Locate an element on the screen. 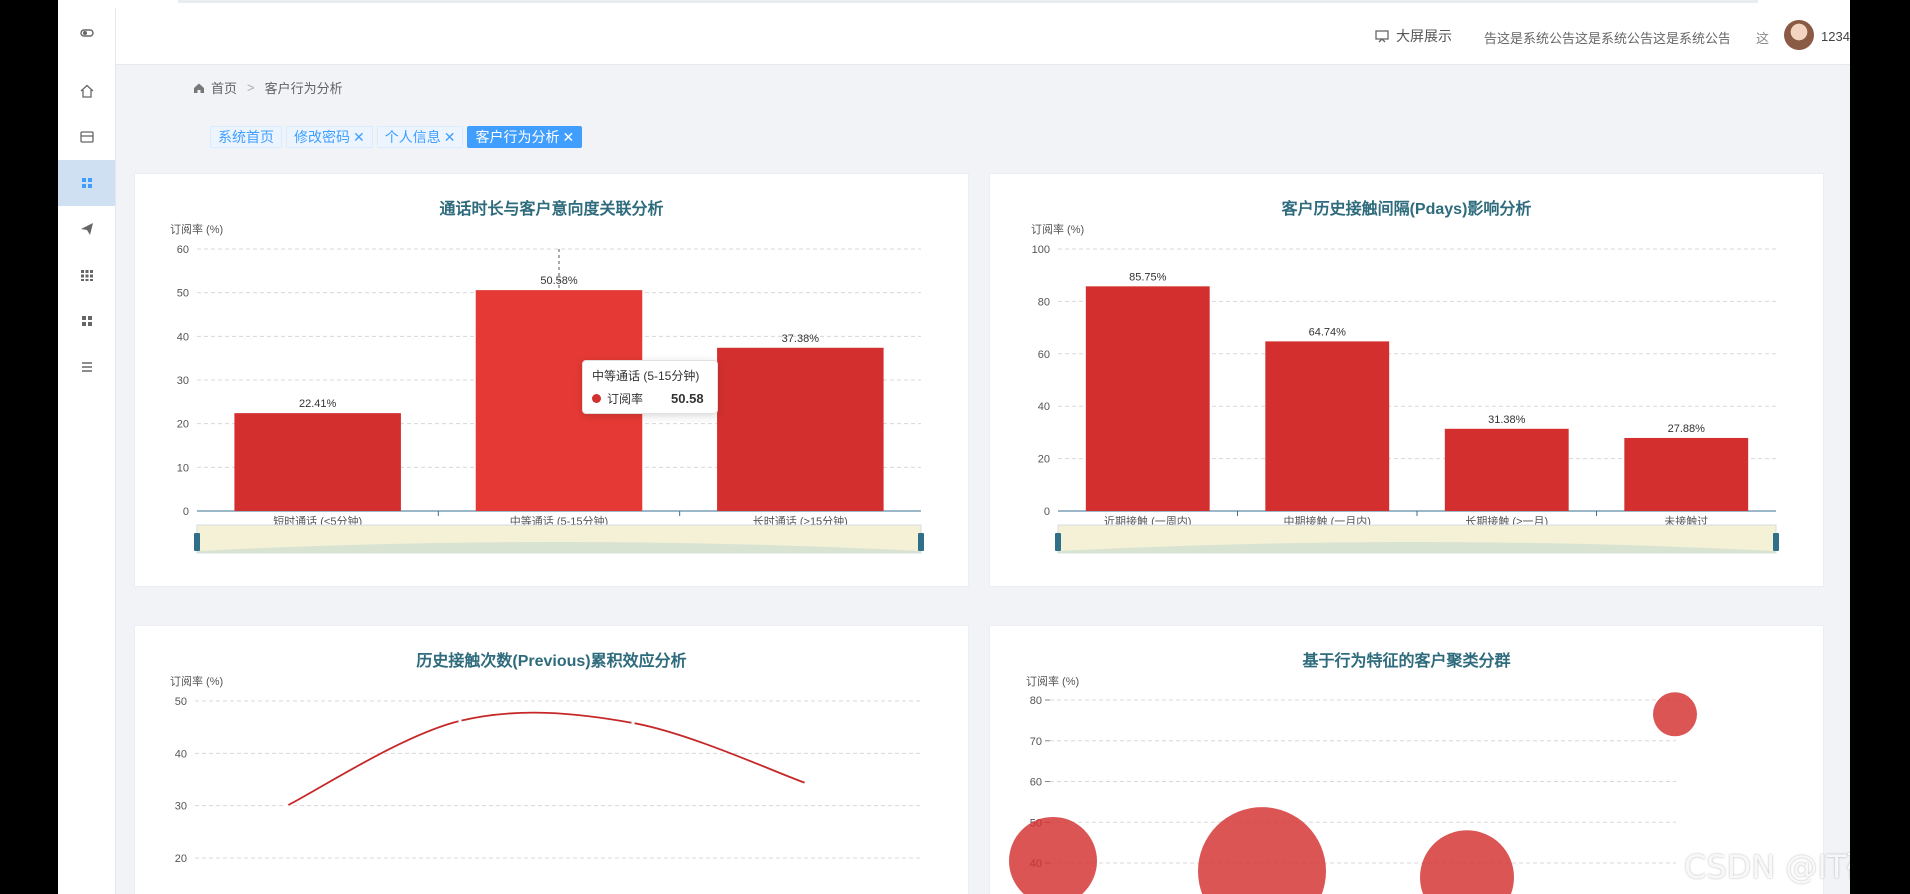  chart-card-previous: 历史接触次数(Previous)累积效应分析 订阅率 (%) 20 30 40 50 is located at coordinates (551, 759).